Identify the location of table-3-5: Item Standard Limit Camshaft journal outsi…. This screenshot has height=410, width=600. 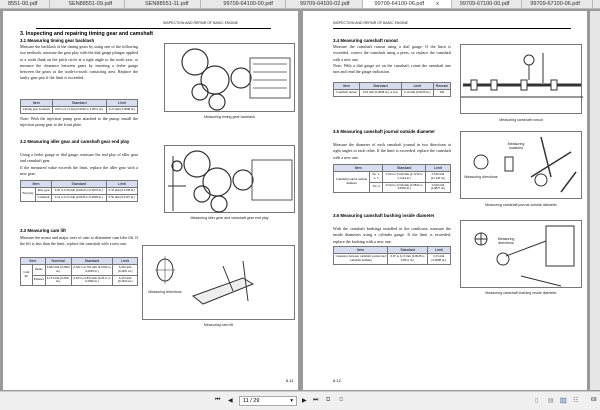
(392, 179).